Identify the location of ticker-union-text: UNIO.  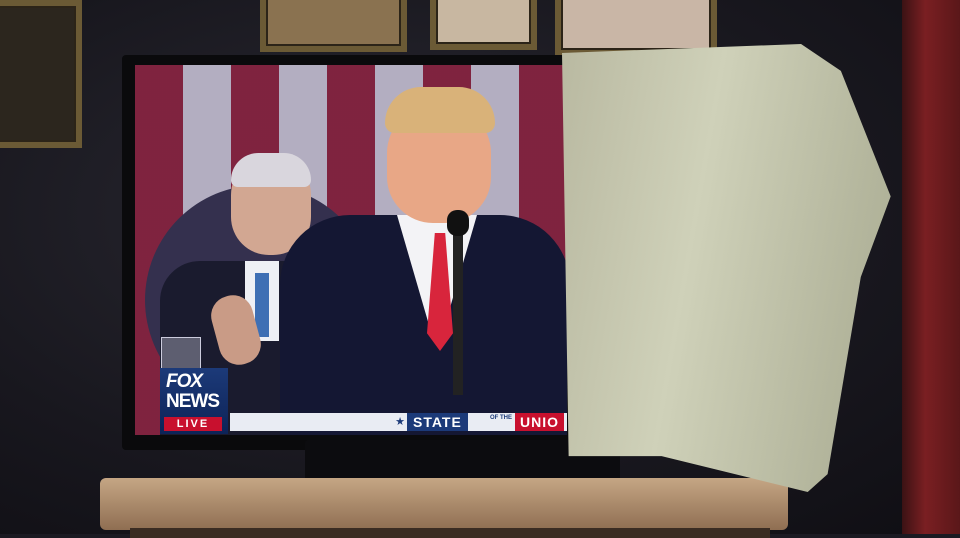
(539, 422).